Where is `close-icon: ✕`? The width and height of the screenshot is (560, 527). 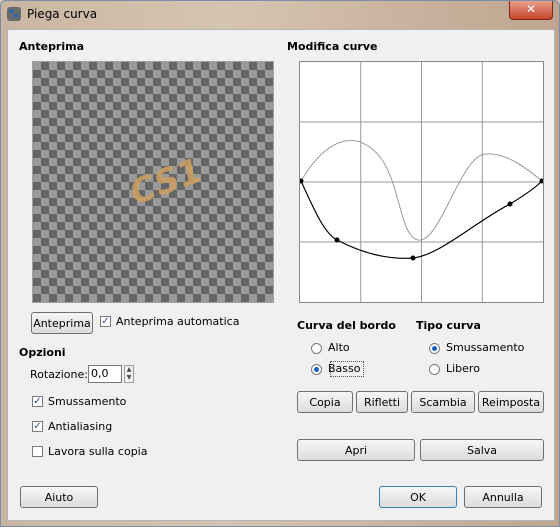
close-icon: ✕ is located at coordinates (531, 9).